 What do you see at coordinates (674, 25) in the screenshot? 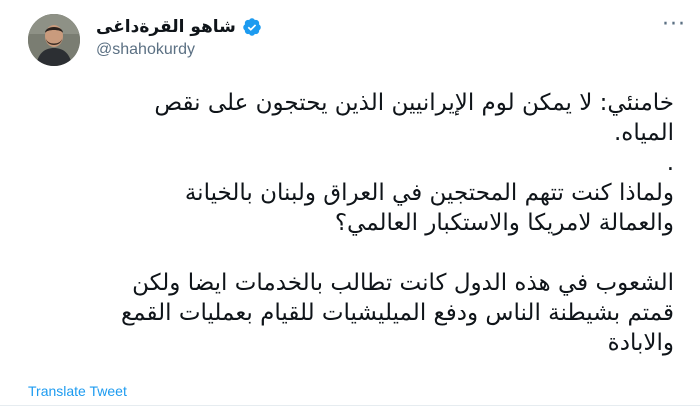
I see `more-options-icon: ···` at bounding box center [674, 25].